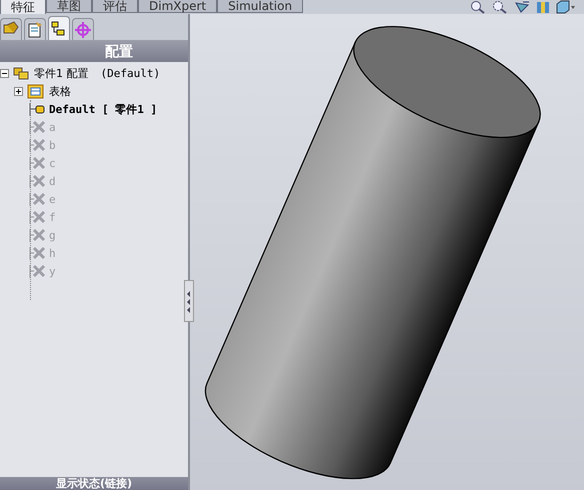 The image size is (584, 490). Describe the element at coordinates (52, 235) in the screenshot. I see `configuration-name: g` at that location.